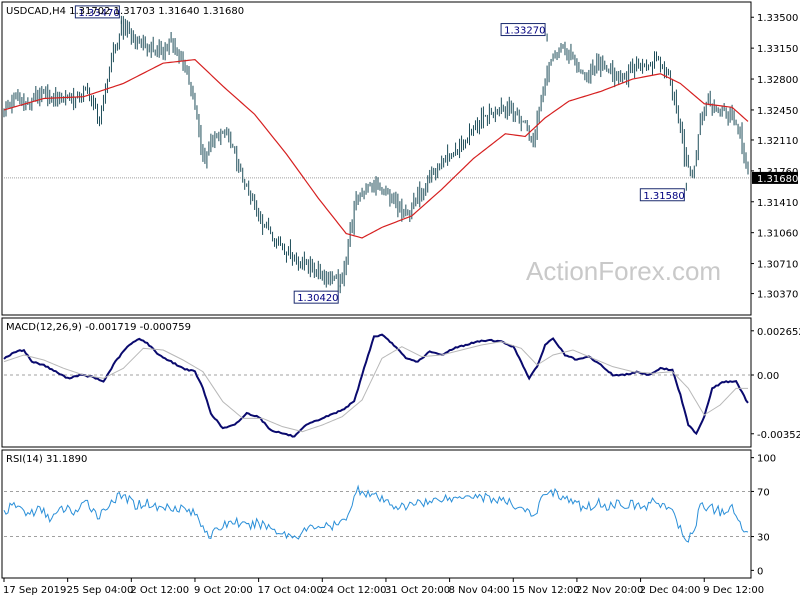  What do you see at coordinates (159, 590) in the screenshot?
I see `time-tick-label: 2 Oct 12:00` at bounding box center [159, 590].